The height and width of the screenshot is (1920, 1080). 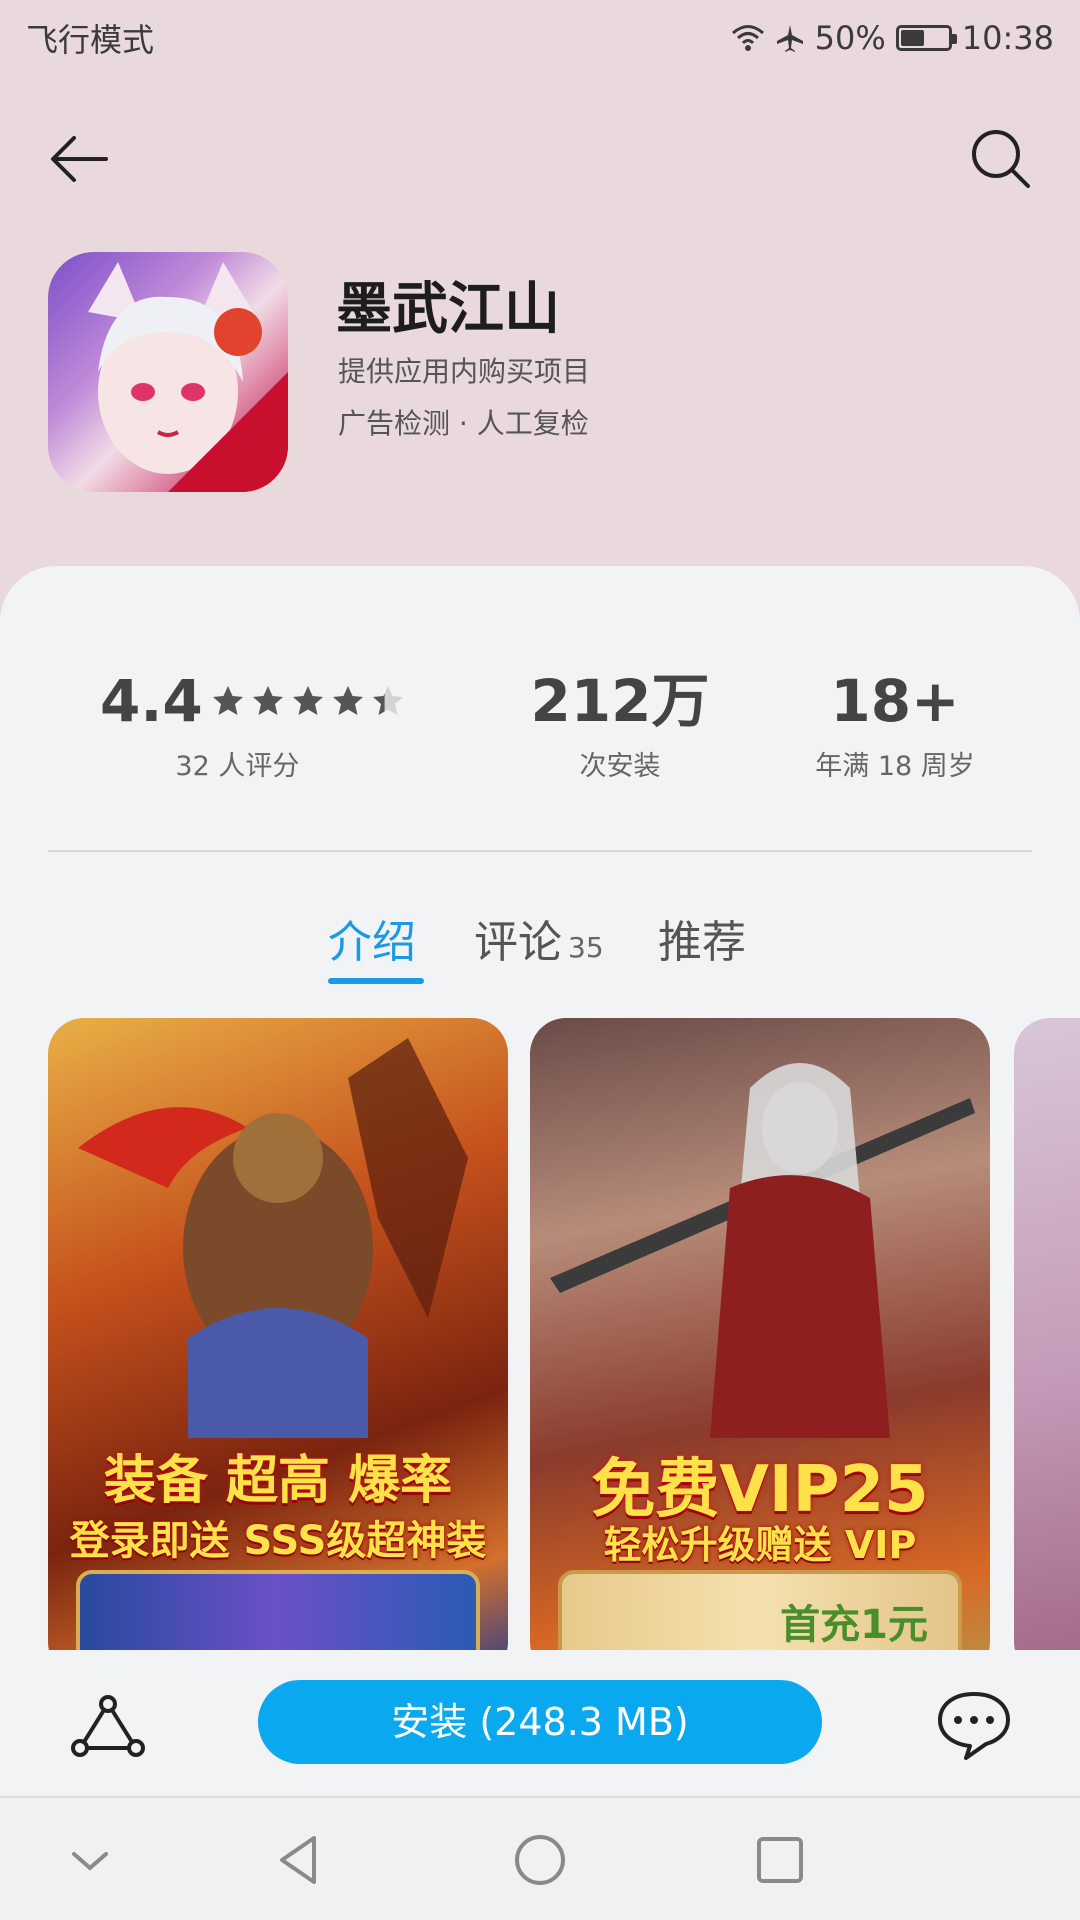 I want to click on system-nav-bar, so click(x=540, y=1858).